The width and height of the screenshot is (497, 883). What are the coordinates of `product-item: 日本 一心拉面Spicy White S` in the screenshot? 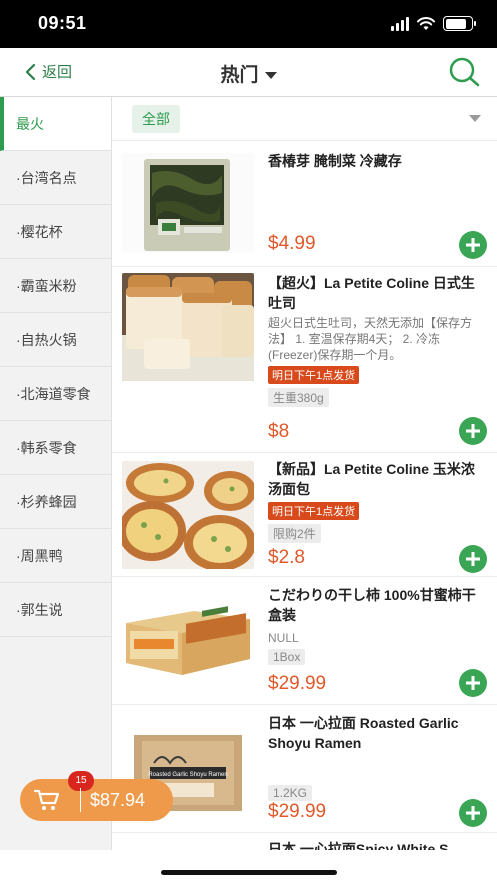 It's located at (304, 841).